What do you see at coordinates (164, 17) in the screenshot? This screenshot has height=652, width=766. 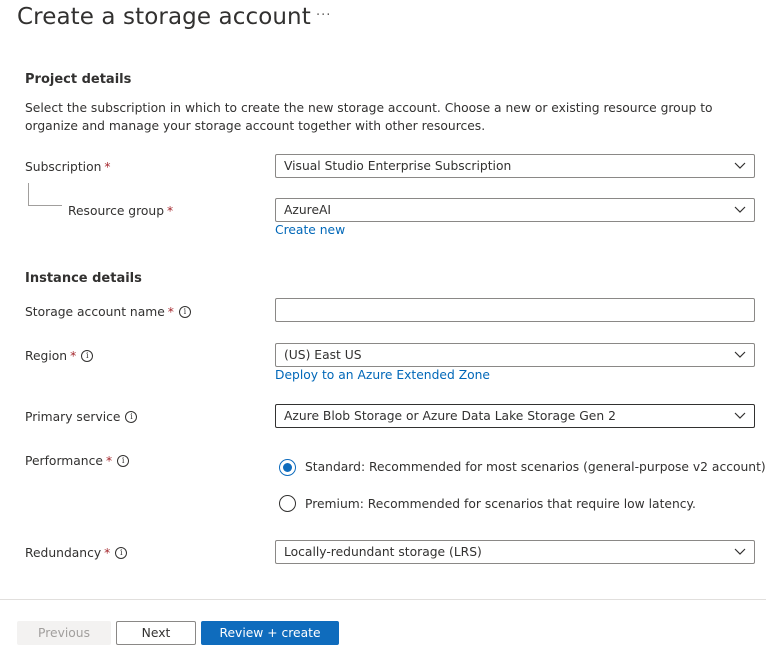 I see `page-title: Create a storage account` at bounding box center [164, 17].